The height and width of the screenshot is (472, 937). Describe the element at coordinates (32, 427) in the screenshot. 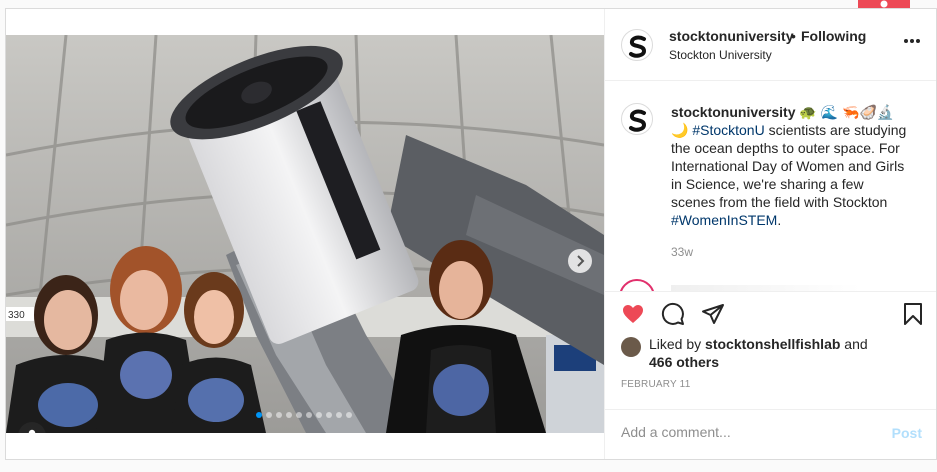

I see `tagged-users-button` at that location.